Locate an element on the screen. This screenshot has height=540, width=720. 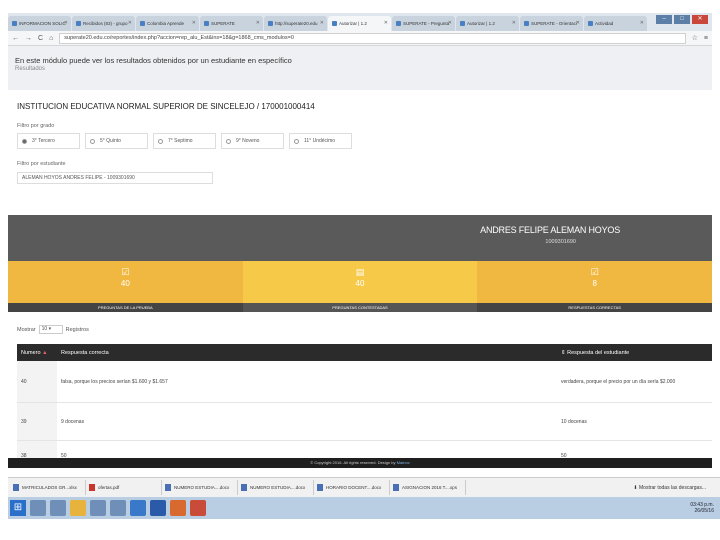
browser-tab: Actividad ✕ is located at coordinates (615, 23).